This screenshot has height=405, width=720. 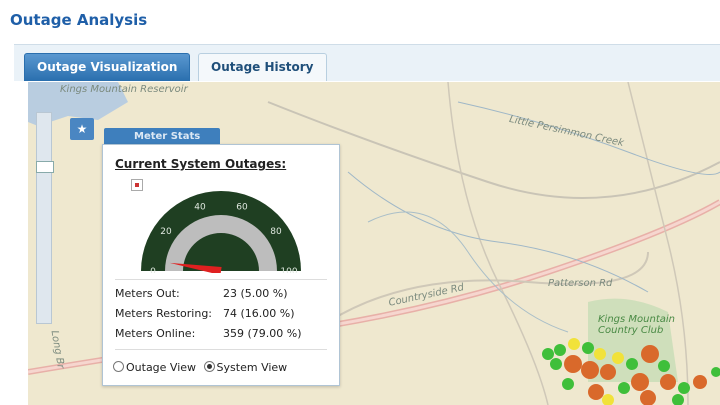 What do you see at coordinates (147, 293) in the screenshot?
I see `stat-label: Meters Out:` at bounding box center [147, 293].